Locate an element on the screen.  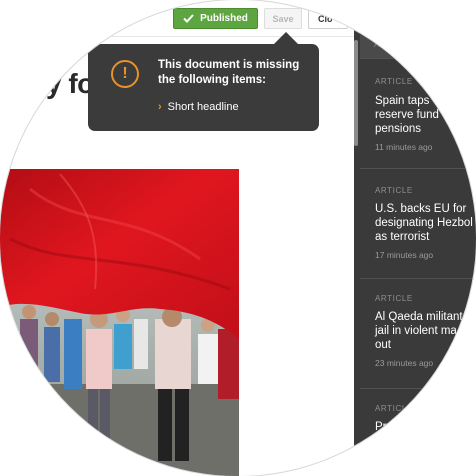
sidebar-header-label: A is located at coordinates (377, 44).